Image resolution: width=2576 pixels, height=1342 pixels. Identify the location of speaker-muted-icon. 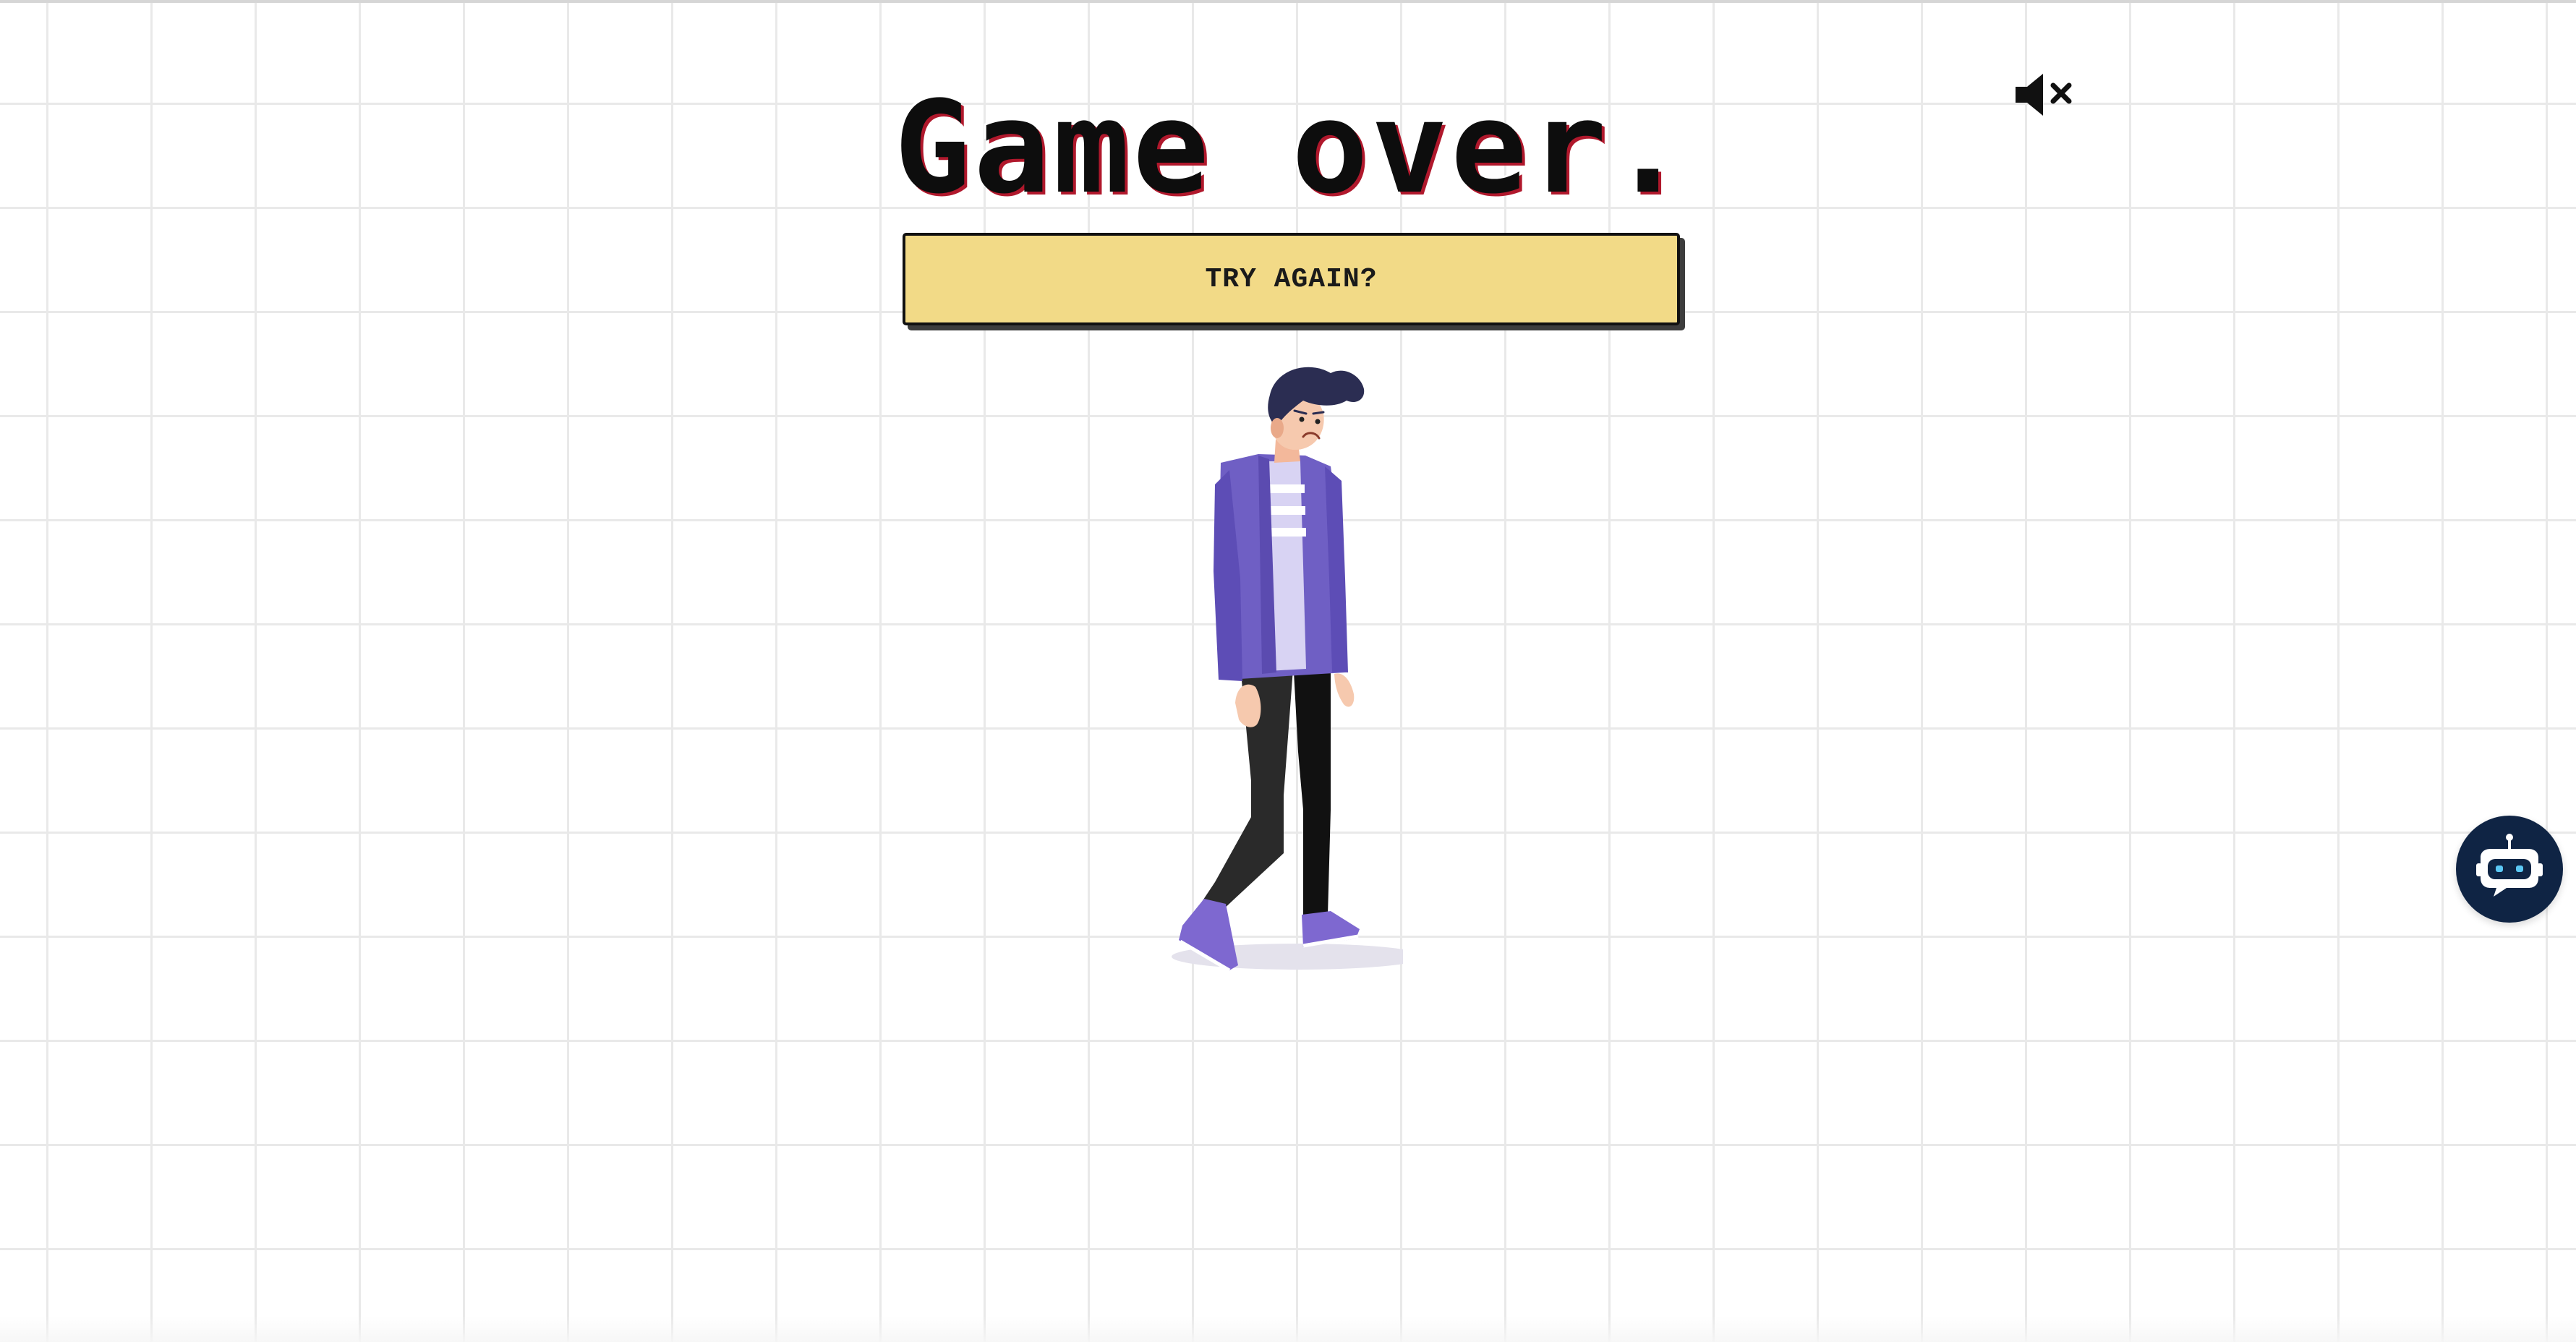
(2044, 95).